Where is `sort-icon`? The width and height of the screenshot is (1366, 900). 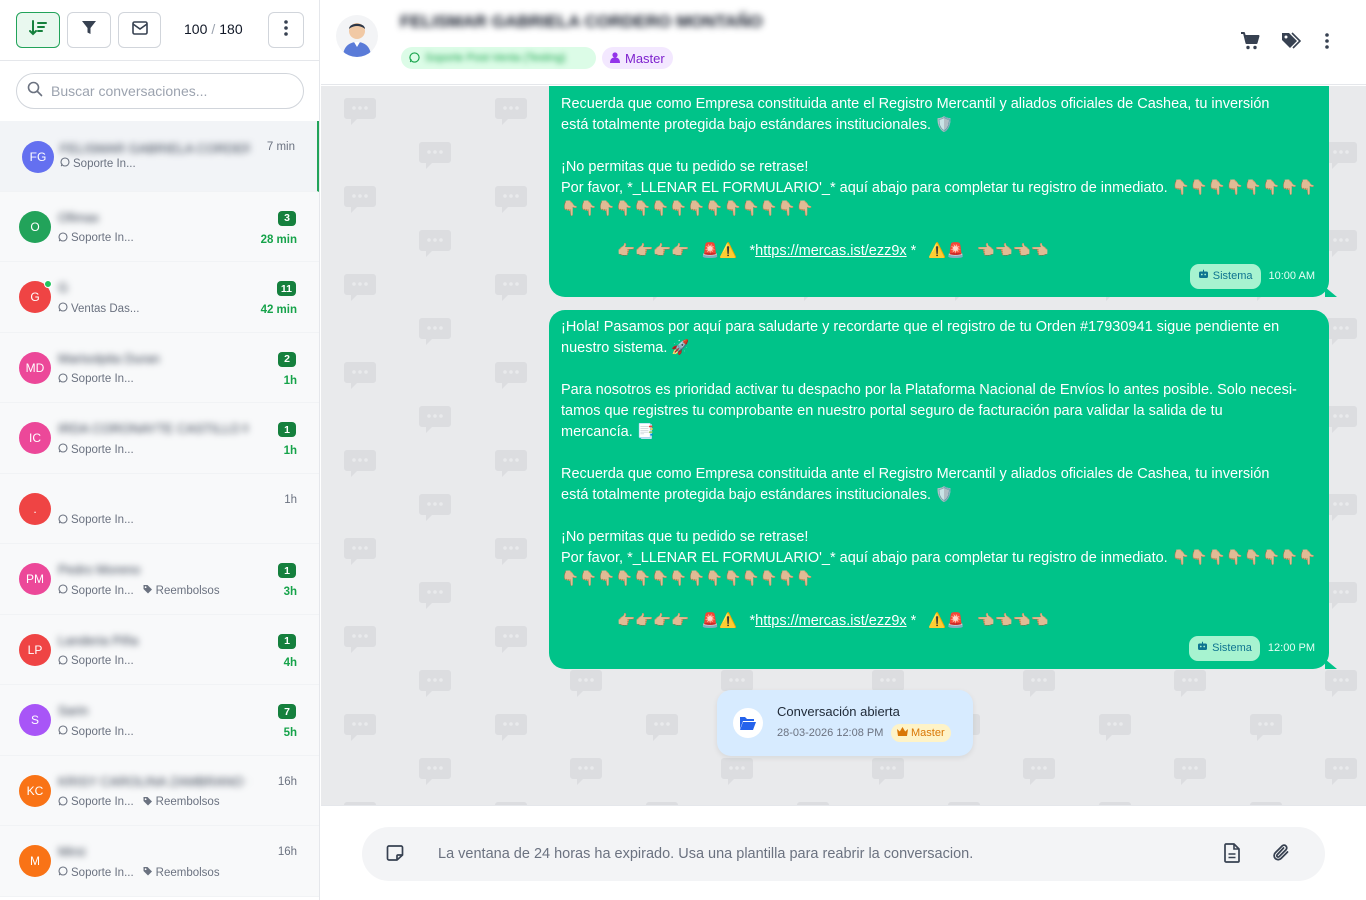
sort-icon is located at coordinates (38, 30).